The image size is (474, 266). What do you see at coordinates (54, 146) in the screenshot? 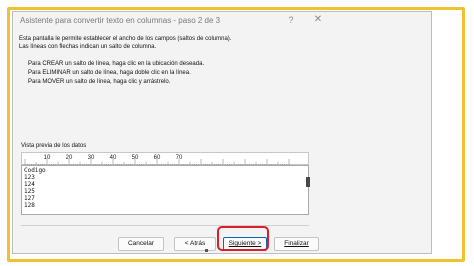
I see `preview-label: Vista previa de los datos` at bounding box center [54, 146].